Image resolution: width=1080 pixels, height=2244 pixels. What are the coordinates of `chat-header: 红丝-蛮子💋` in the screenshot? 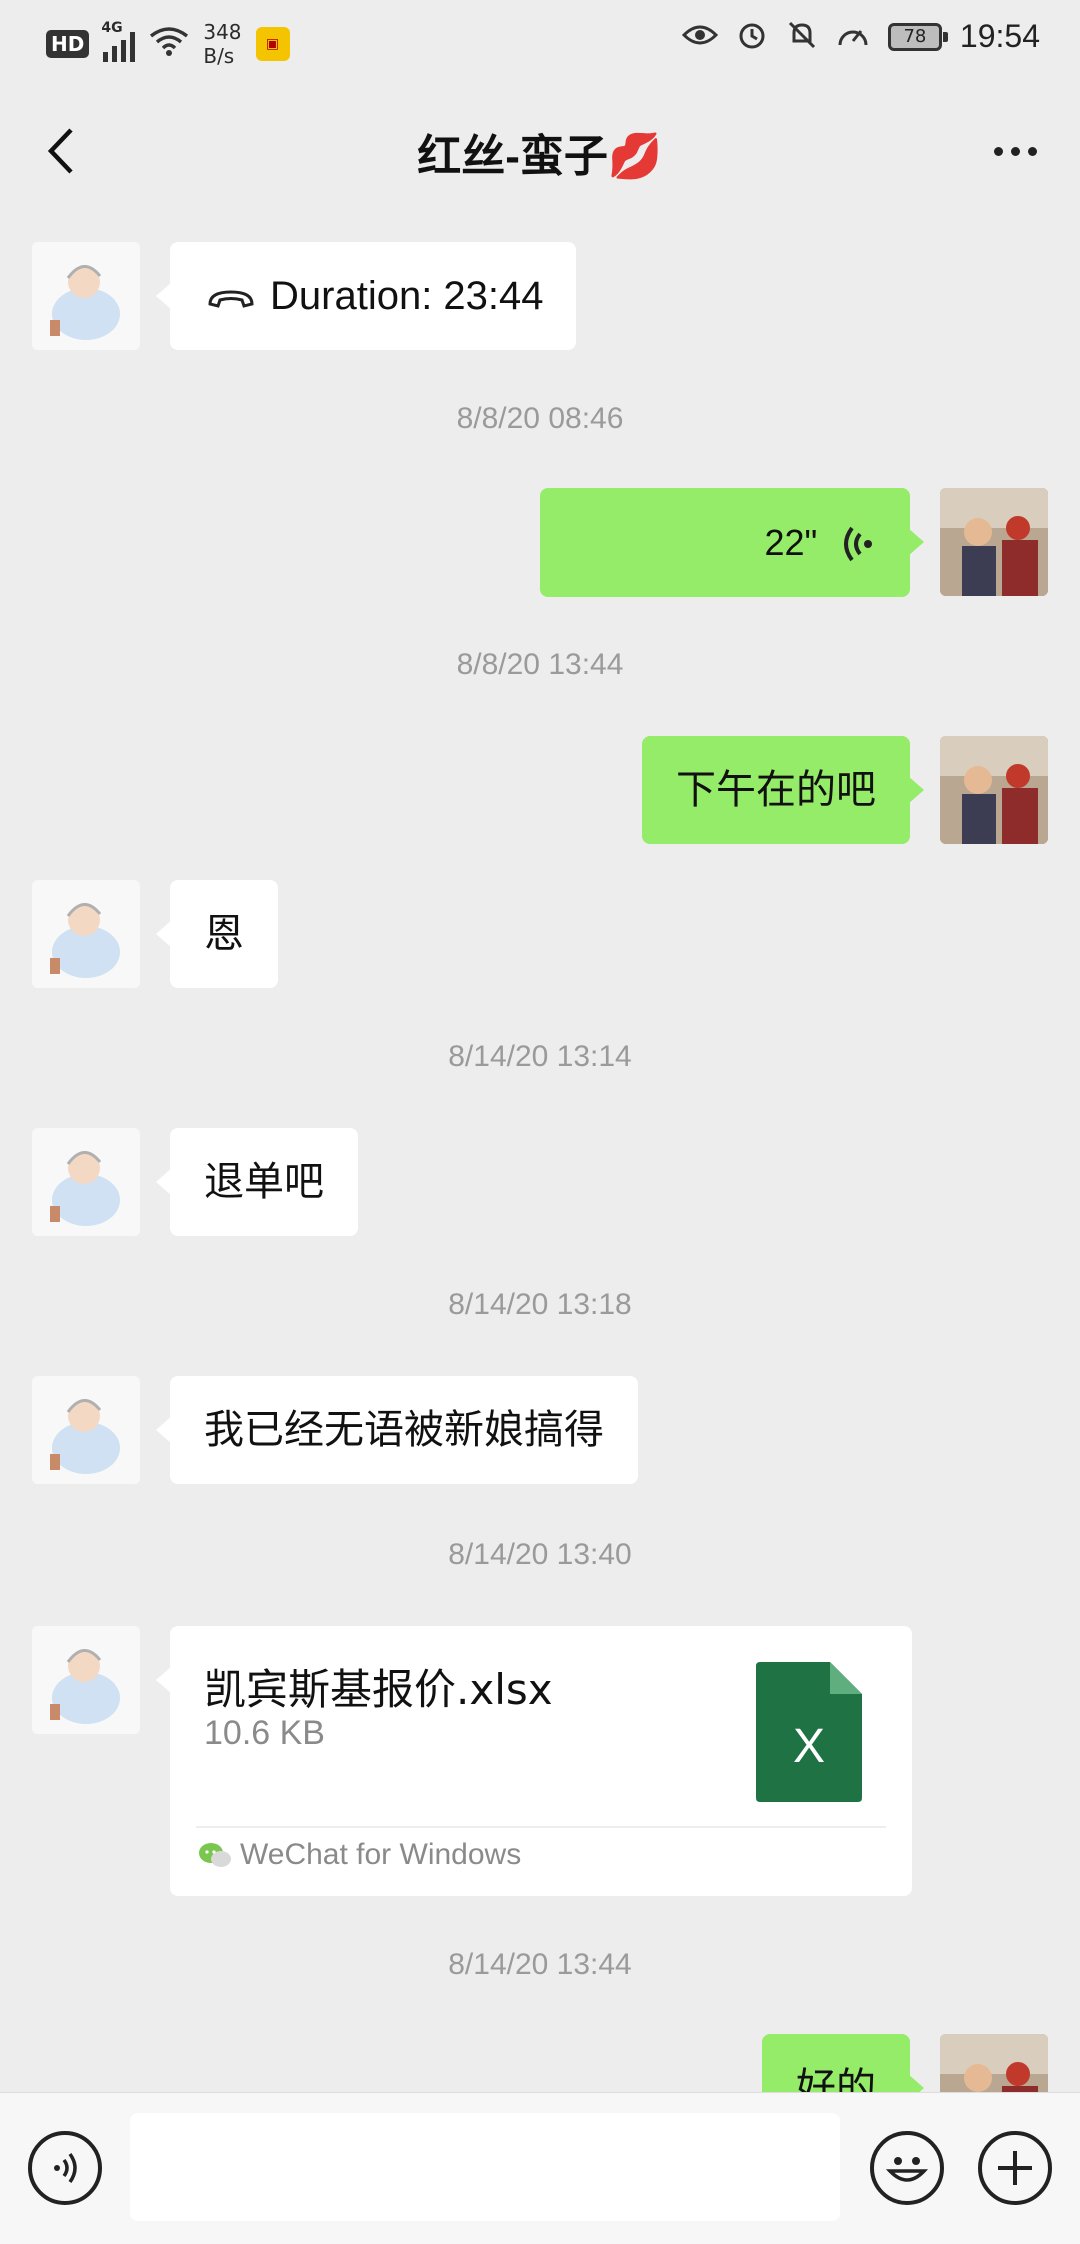 It's located at (540, 151).